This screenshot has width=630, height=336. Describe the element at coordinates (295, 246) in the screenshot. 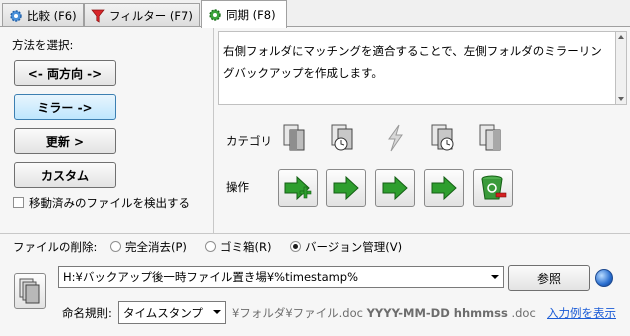

I see `versioning-radio` at that location.